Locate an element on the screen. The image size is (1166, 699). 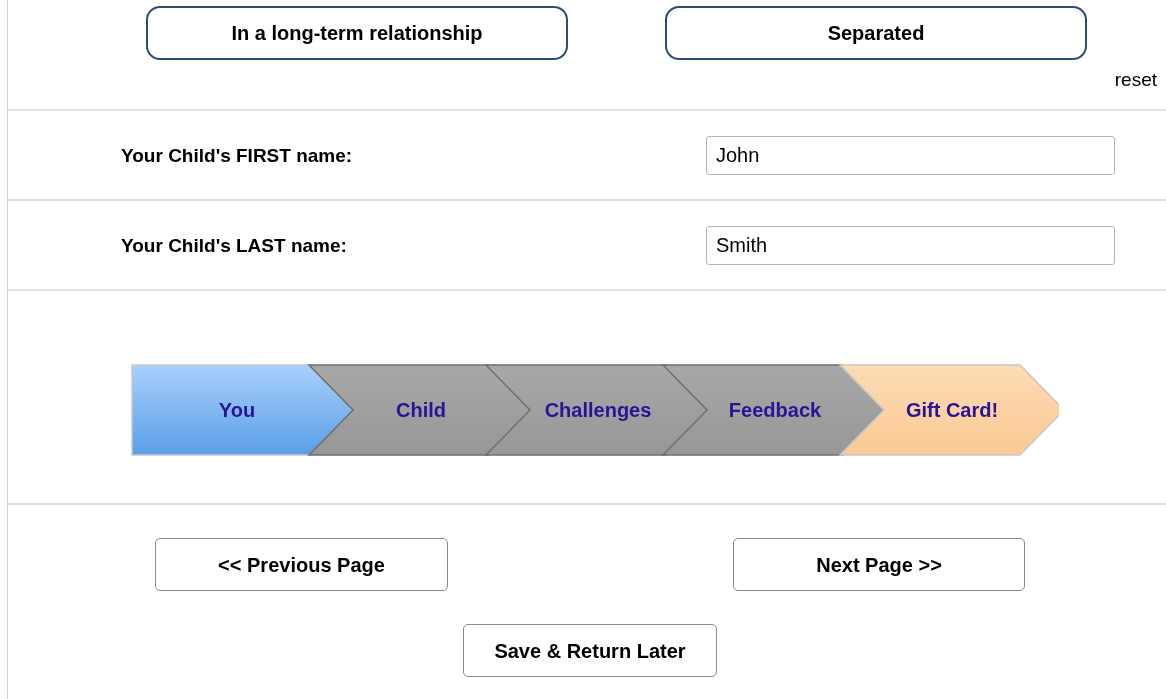
previous-page-button: << Previous Page is located at coordinates (301, 564).